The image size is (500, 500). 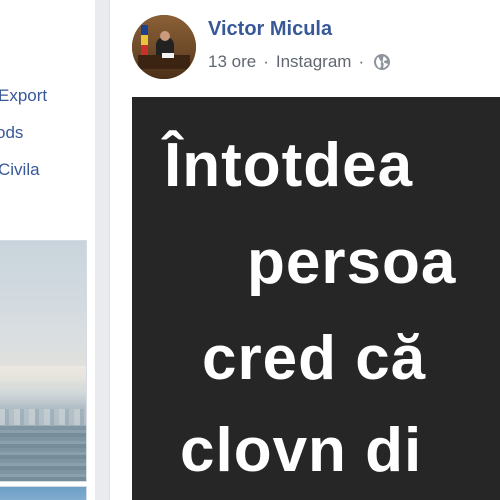 What do you see at coordinates (301, 450) in the screenshot?
I see `image-text-line: clovn di` at bounding box center [301, 450].